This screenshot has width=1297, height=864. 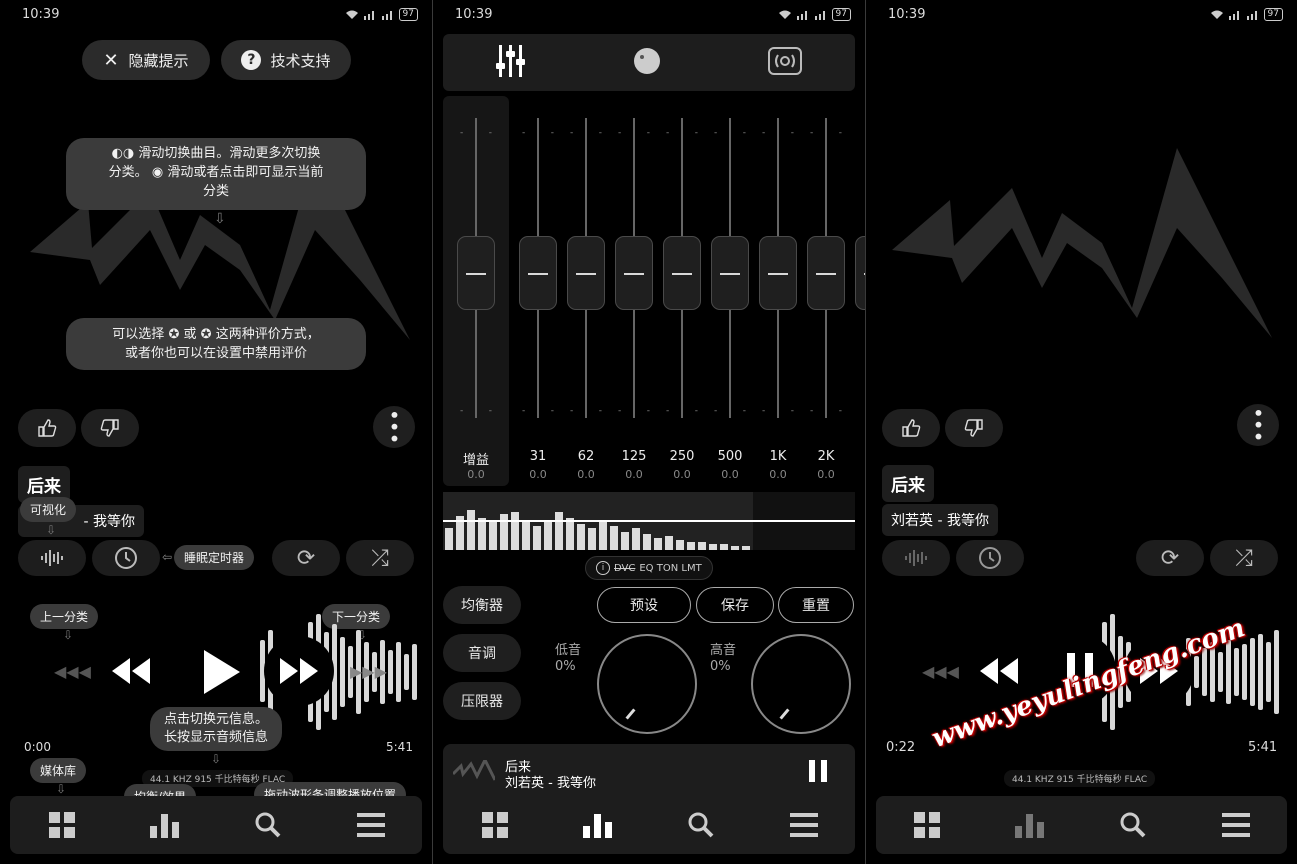 What do you see at coordinates (128, 172) in the screenshot?
I see `swipe-hint-line2: 分类。` at bounding box center [128, 172].